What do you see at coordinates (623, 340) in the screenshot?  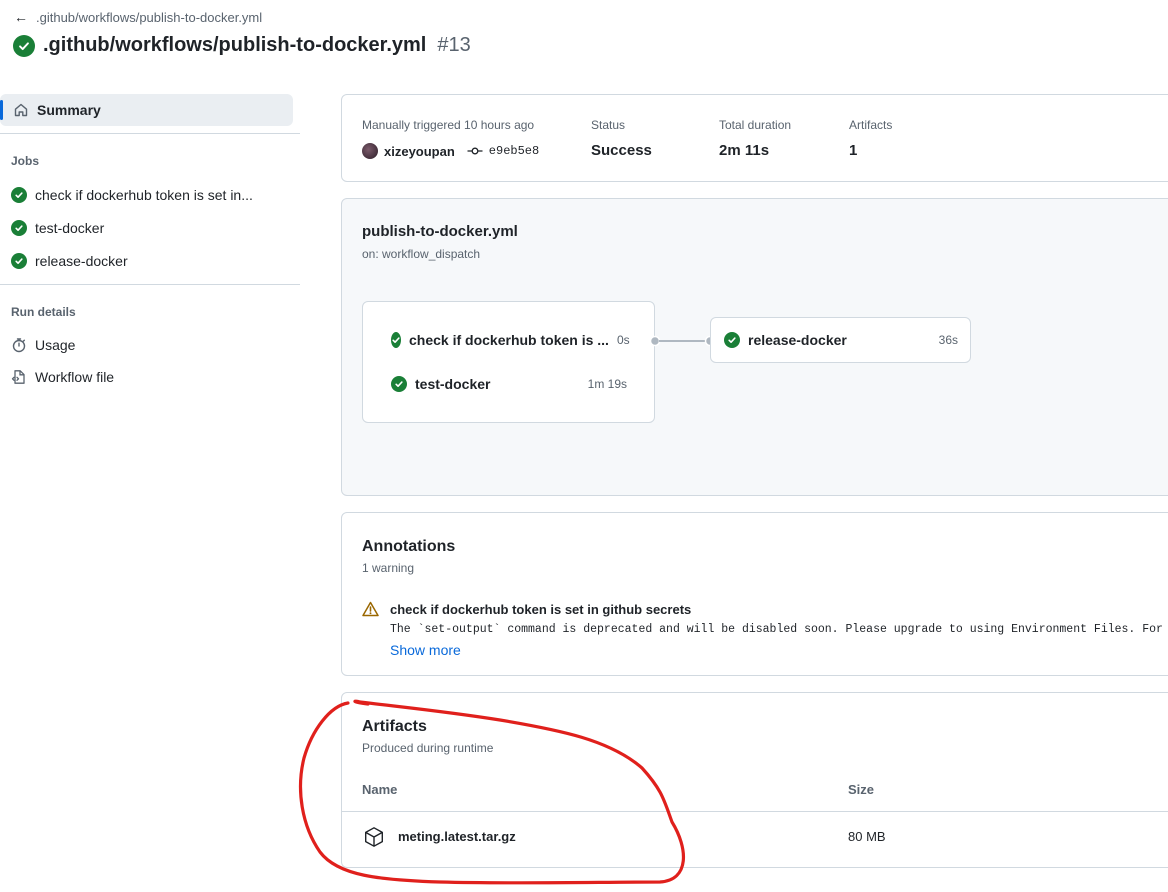 I see `job-duration: 0s` at bounding box center [623, 340].